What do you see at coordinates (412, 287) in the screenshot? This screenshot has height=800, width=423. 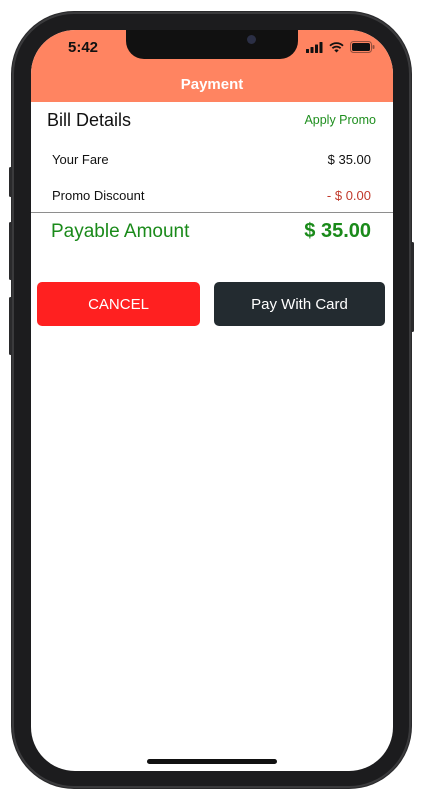 I see `power-button` at bounding box center [412, 287].